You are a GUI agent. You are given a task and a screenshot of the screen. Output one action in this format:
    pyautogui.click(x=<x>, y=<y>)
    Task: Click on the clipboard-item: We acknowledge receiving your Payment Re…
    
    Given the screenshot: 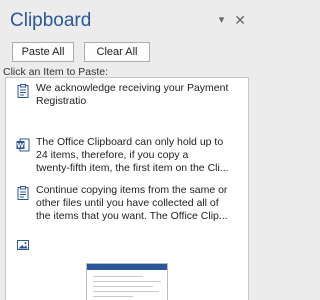 What is the action you would take?
    pyautogui.click(x=126, y=95)
    